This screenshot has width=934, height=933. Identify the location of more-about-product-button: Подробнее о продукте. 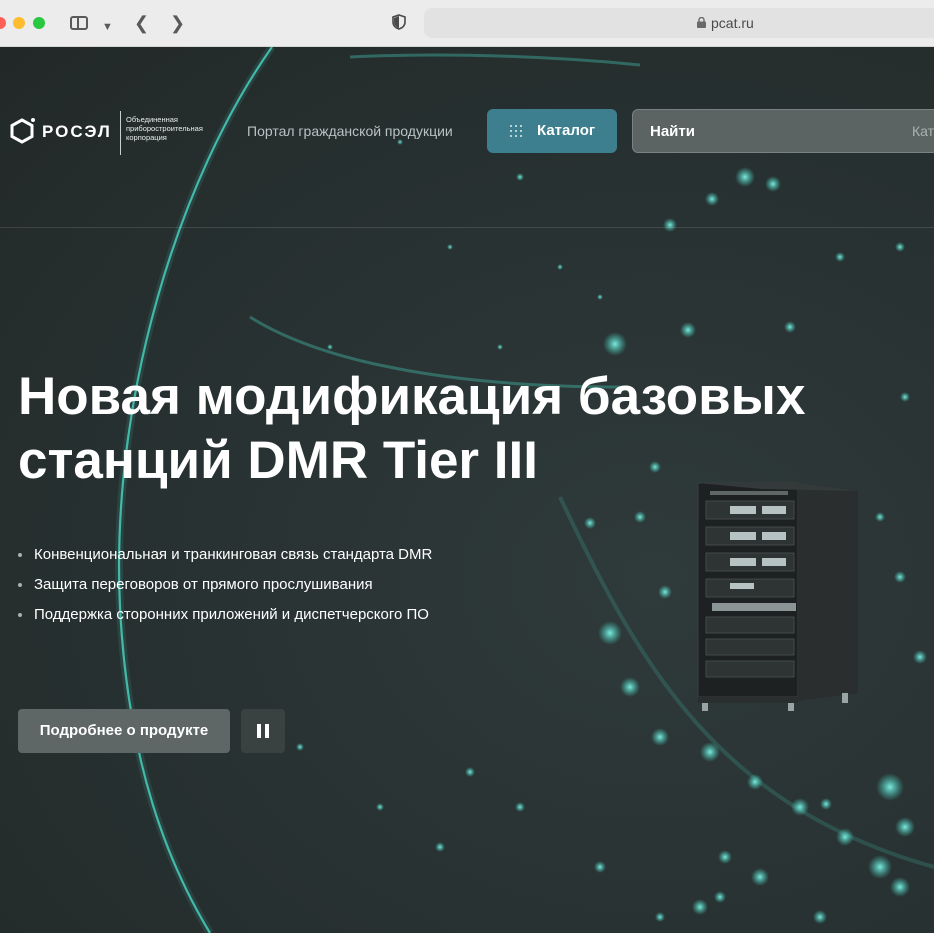
(124, 731).